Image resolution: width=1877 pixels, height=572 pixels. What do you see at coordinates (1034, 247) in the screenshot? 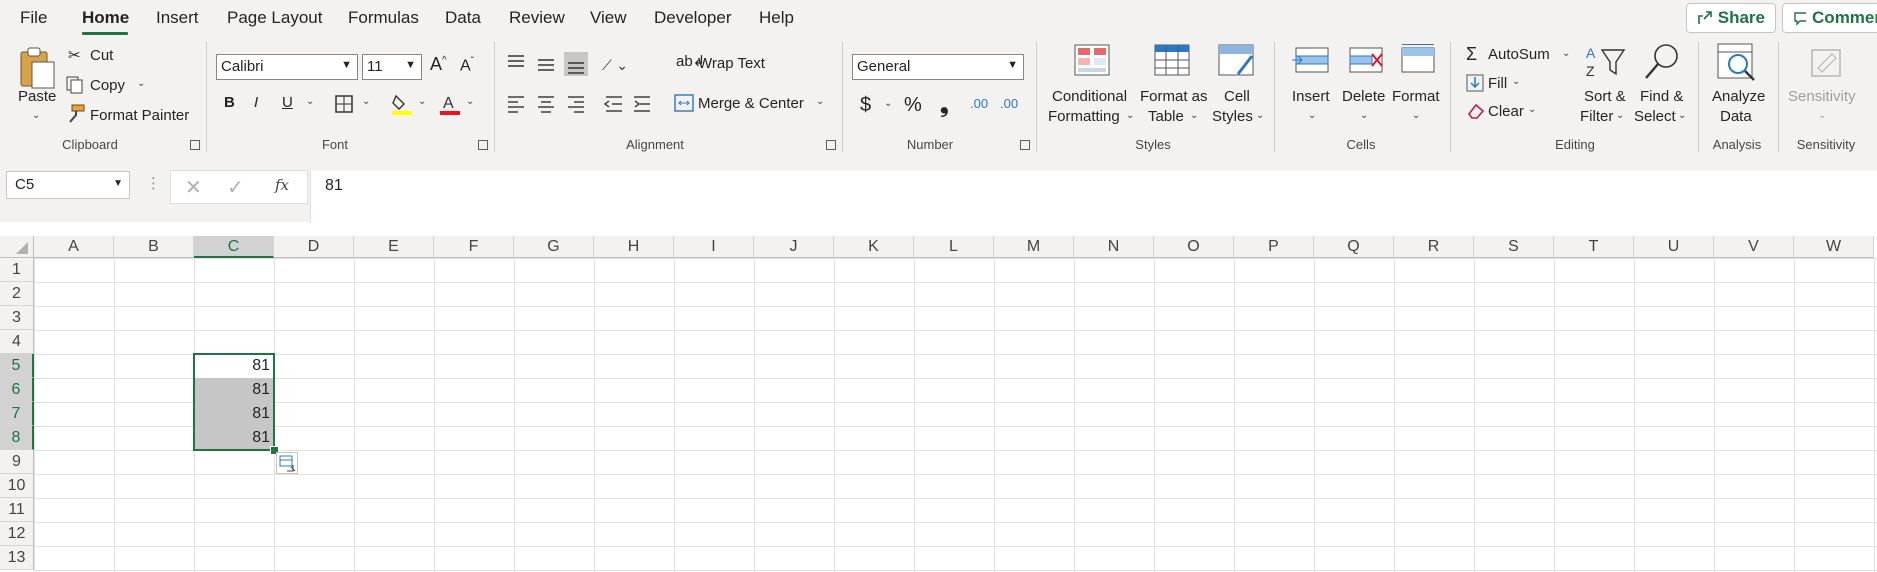
I see `column-header-m: M` at bounding box center [1034, 247].